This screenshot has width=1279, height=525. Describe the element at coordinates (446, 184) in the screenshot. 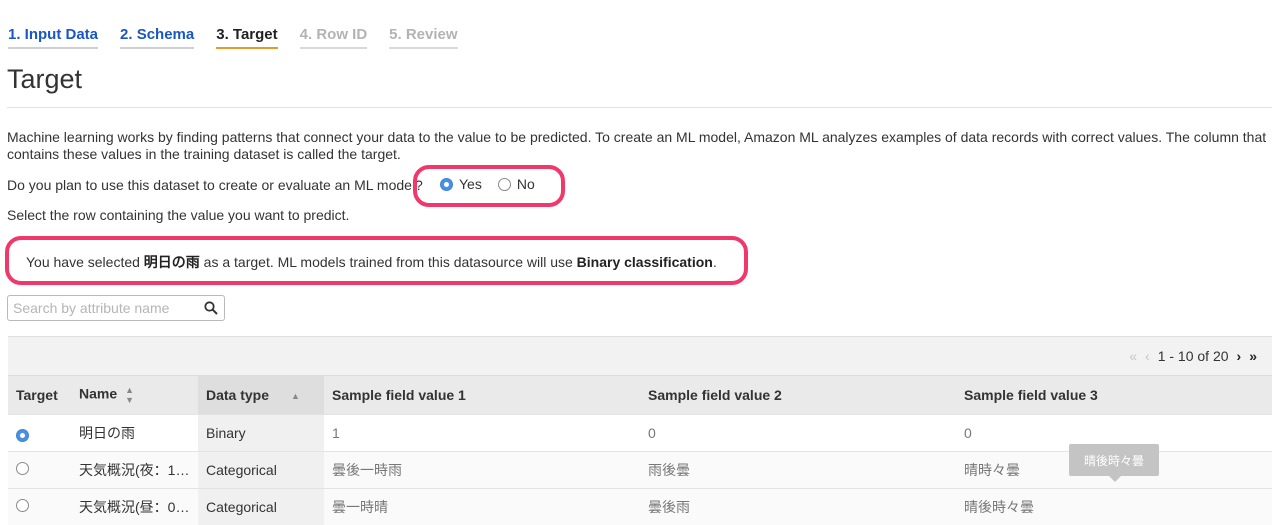

I see `yes-radio` at that location.